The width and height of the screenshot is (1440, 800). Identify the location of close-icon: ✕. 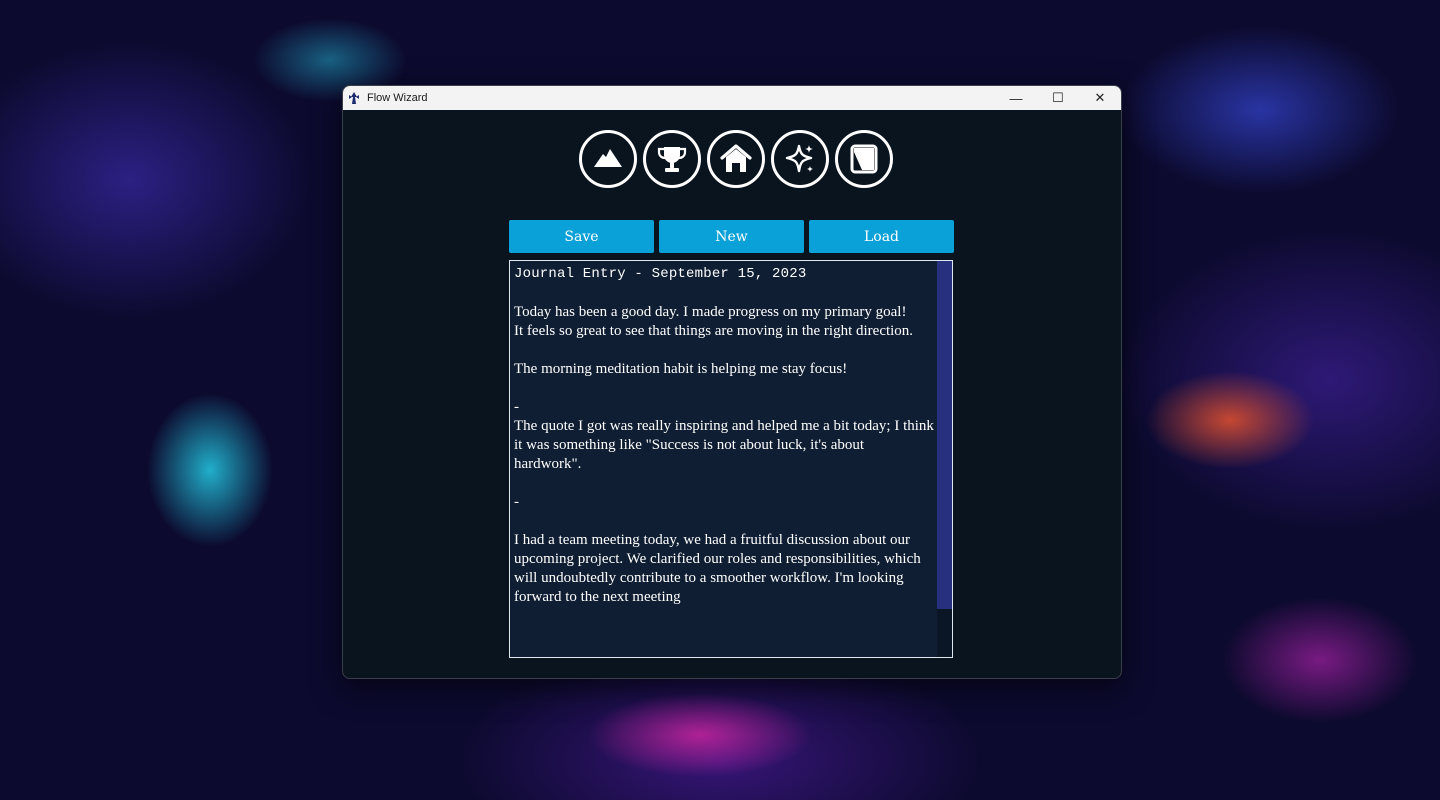
(1100, 97).